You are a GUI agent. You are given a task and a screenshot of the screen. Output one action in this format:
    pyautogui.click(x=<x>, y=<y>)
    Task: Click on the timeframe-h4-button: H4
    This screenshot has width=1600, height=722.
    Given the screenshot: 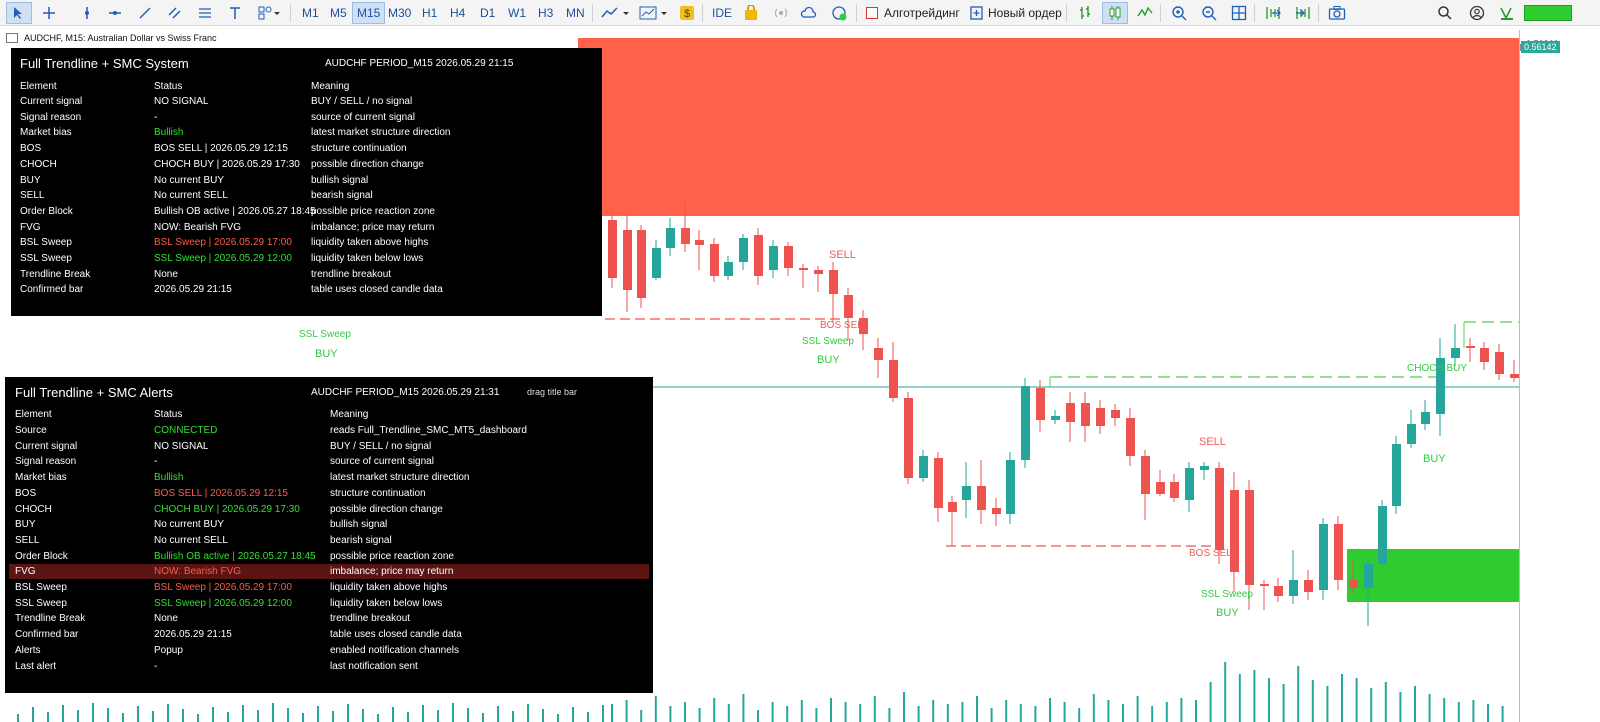 What is the action you would take?
    pyautogui.click(x=457, y=13)
    